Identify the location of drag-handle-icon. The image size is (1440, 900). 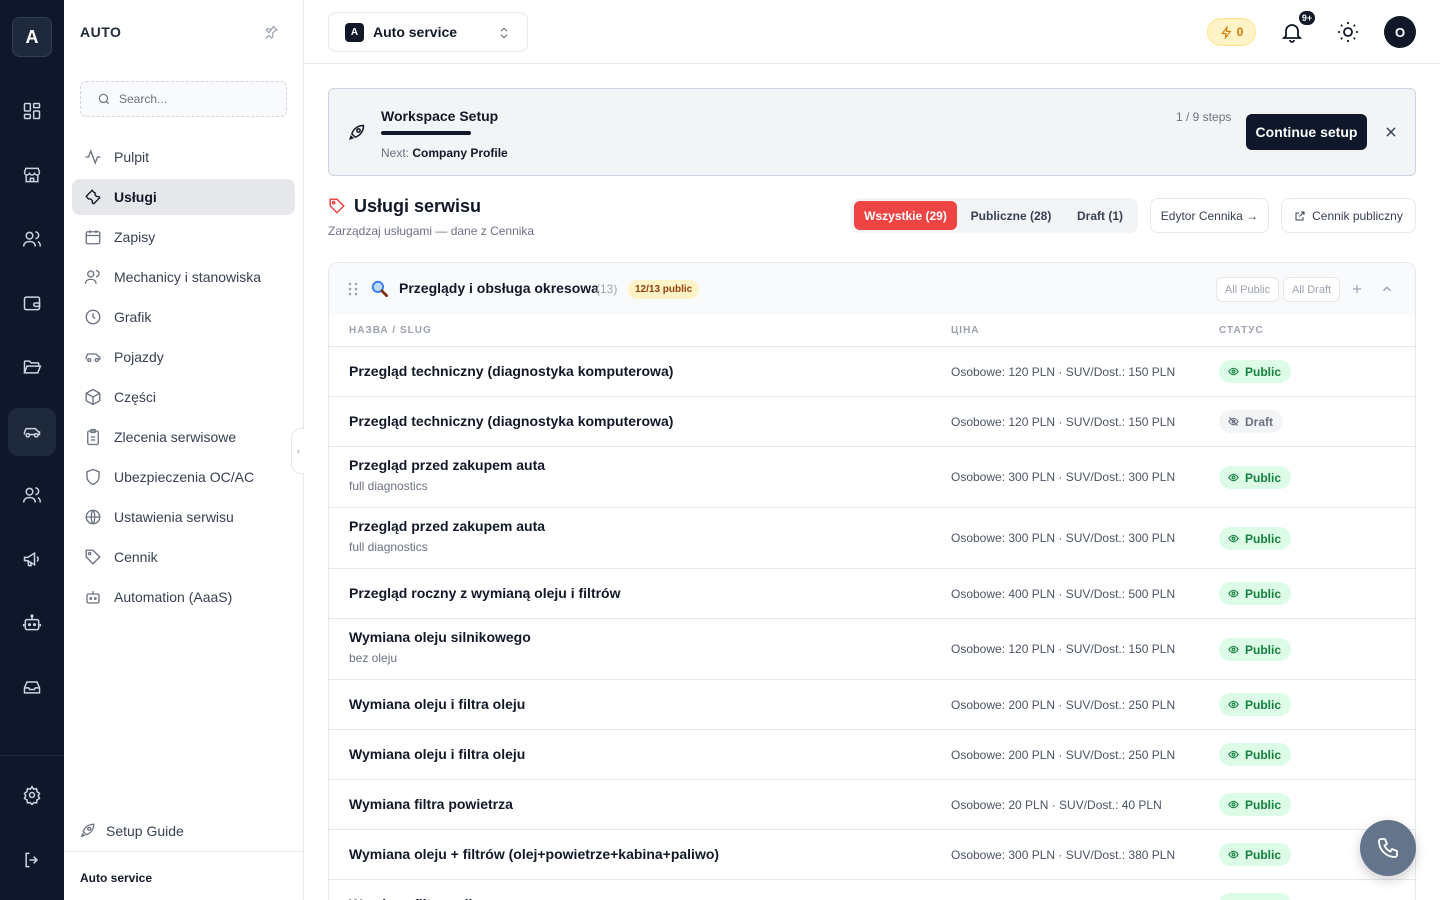
(353, 289).